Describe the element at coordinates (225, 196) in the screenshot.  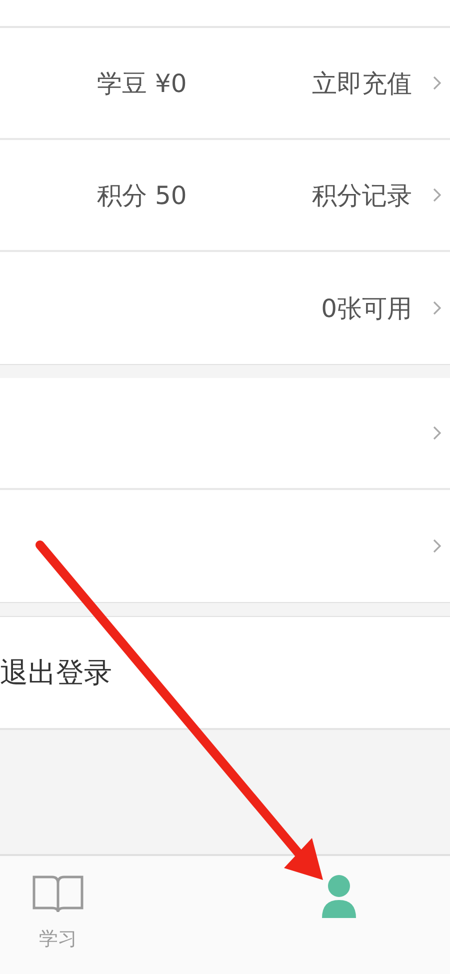
I see `list-row: 积分 50 积分记录` at that location.